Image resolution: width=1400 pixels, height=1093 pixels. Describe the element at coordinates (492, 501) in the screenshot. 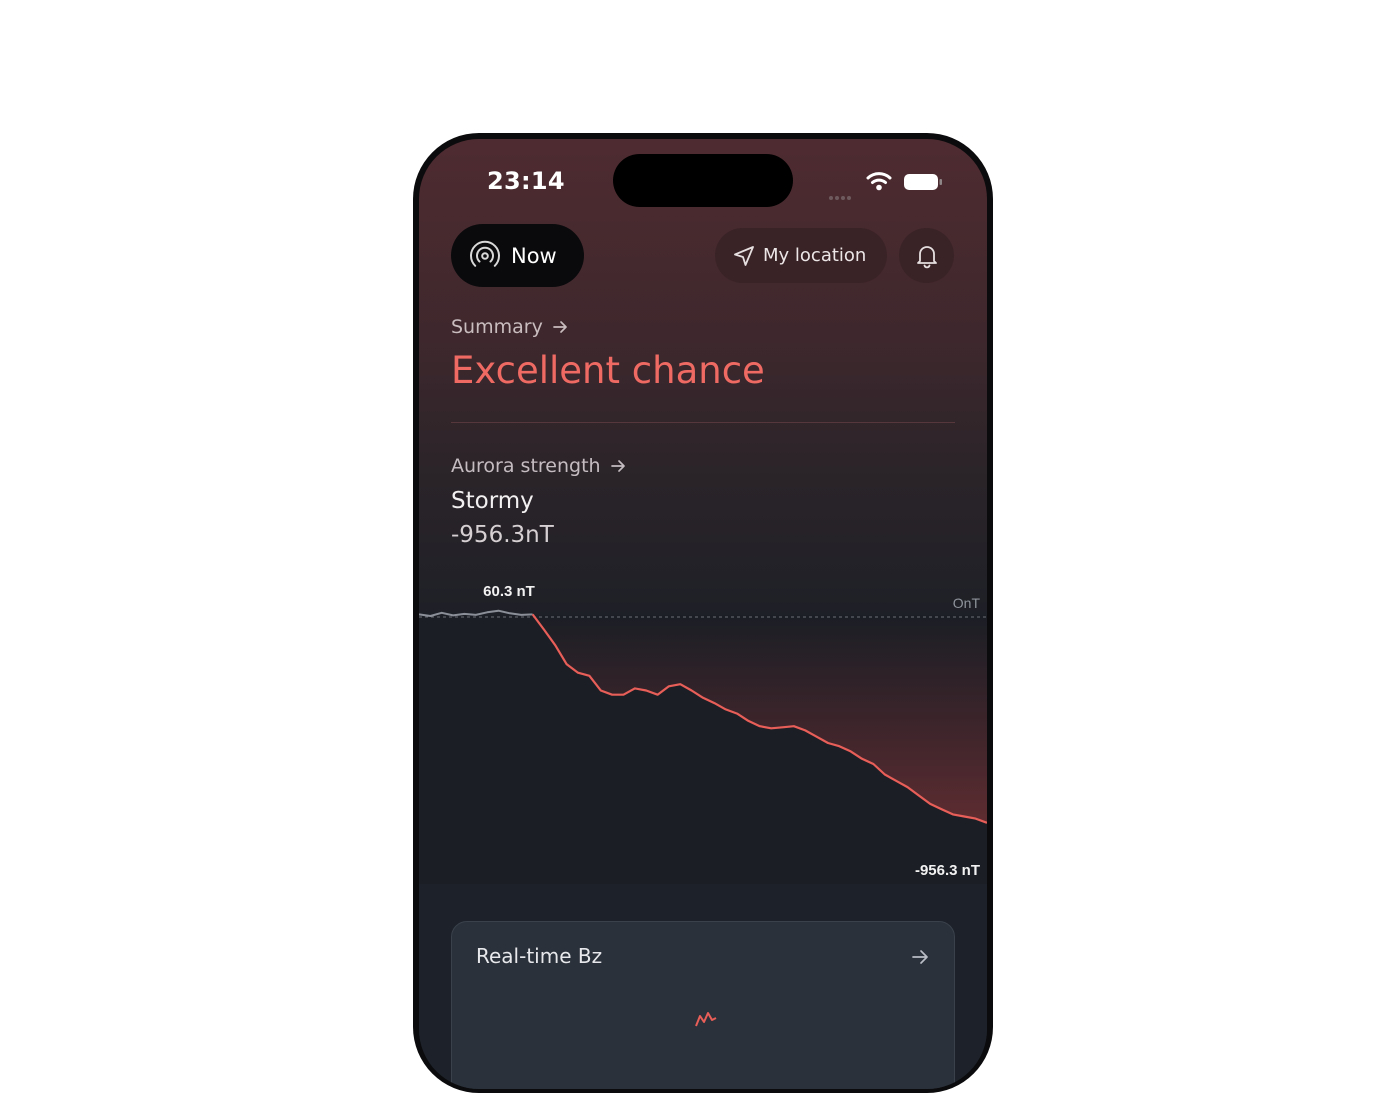

I see `aurora-level: Stormy` at that location.